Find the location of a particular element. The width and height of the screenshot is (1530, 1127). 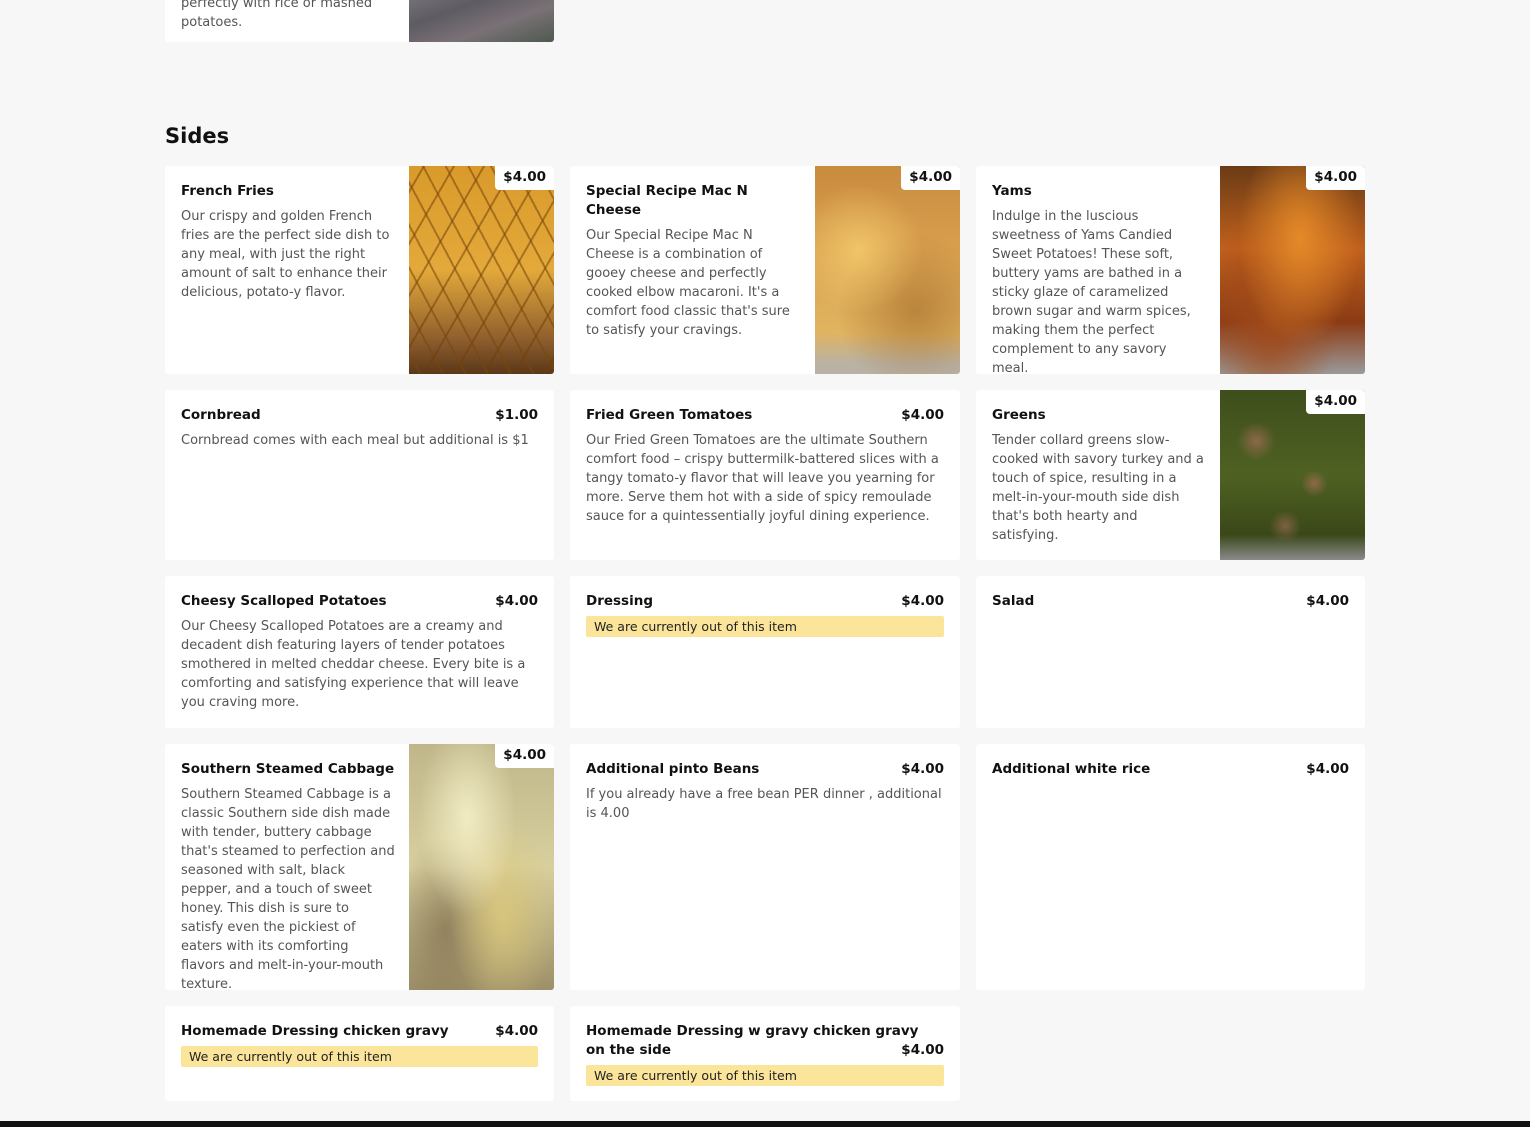

item-image-cabbage is located at coordinates (481, 867).